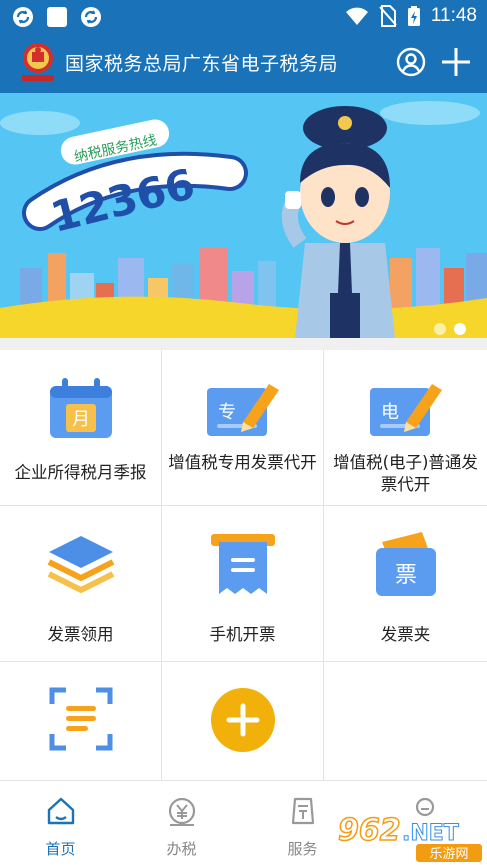 The image size is (487, 865). Describe the element at coordinates (38, 62) in the screenshot. I see `tax-emblem-icon` at that location.